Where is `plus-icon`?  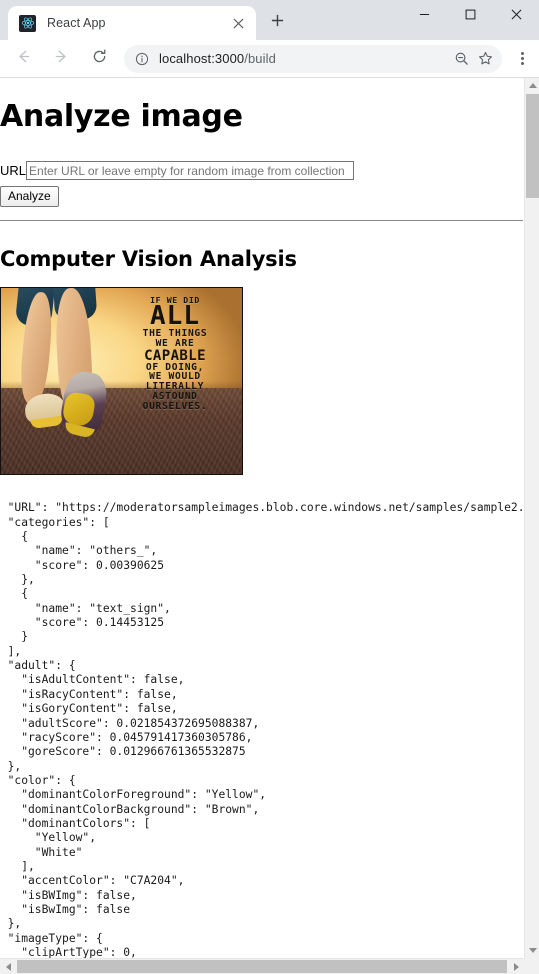
plus-icon is located at coordinates (277, 23).